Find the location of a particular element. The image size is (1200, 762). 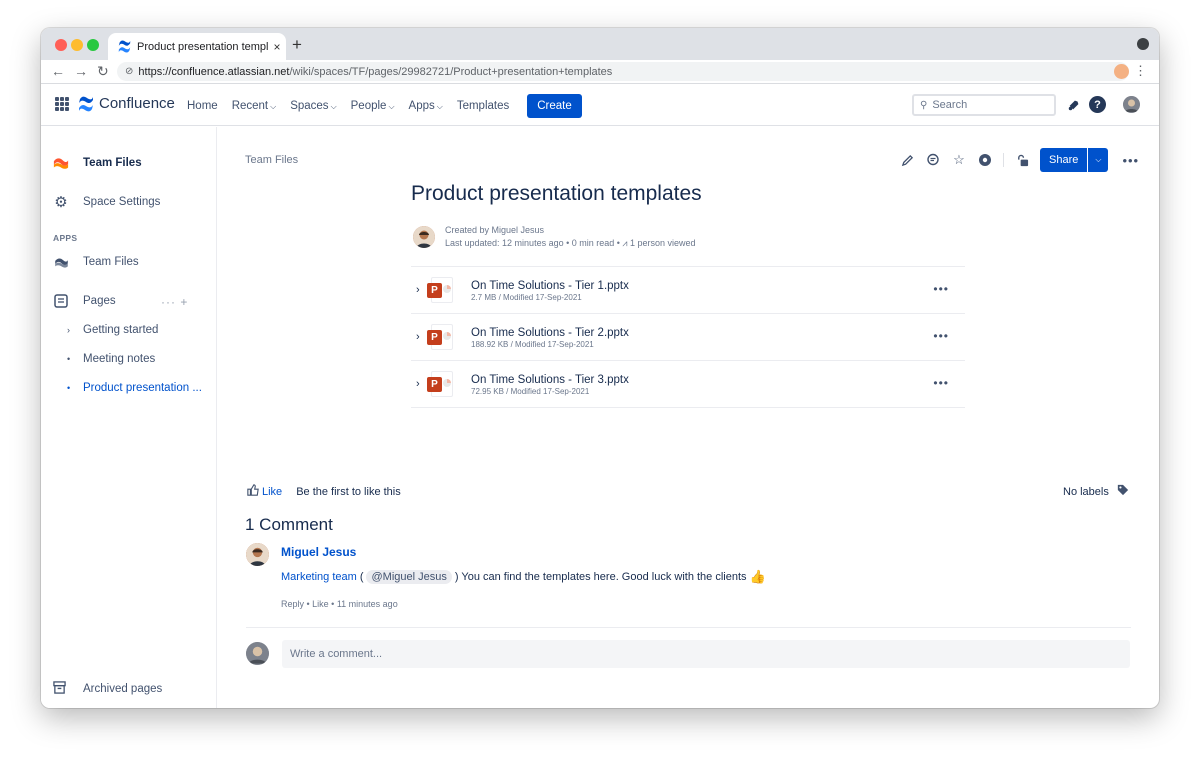

sidebar-archived-pages: Archived pages is located at coordinates (107, 689).